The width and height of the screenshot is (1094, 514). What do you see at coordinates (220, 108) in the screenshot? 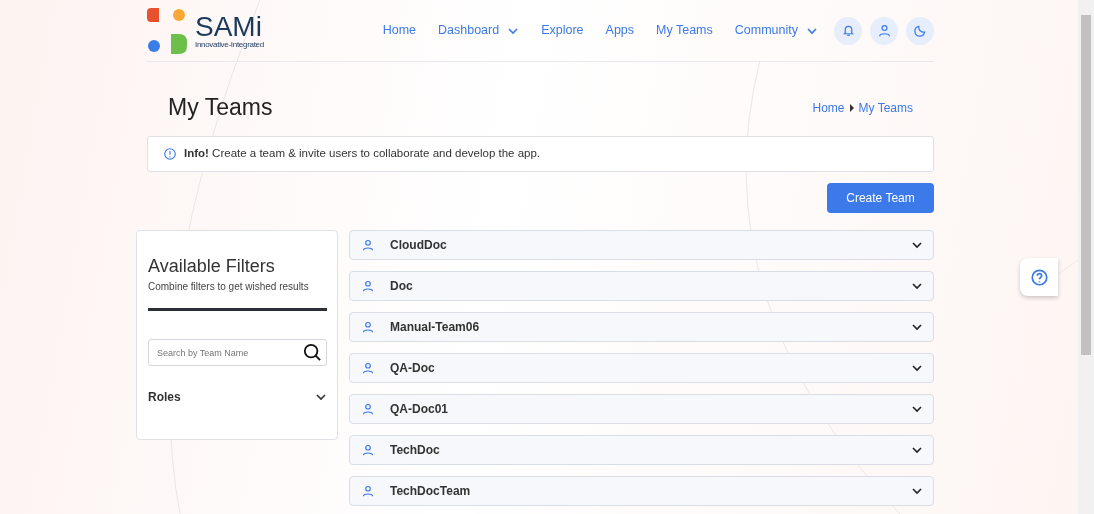
I see `page-title: My Teams` at bounding box center [220, 108].